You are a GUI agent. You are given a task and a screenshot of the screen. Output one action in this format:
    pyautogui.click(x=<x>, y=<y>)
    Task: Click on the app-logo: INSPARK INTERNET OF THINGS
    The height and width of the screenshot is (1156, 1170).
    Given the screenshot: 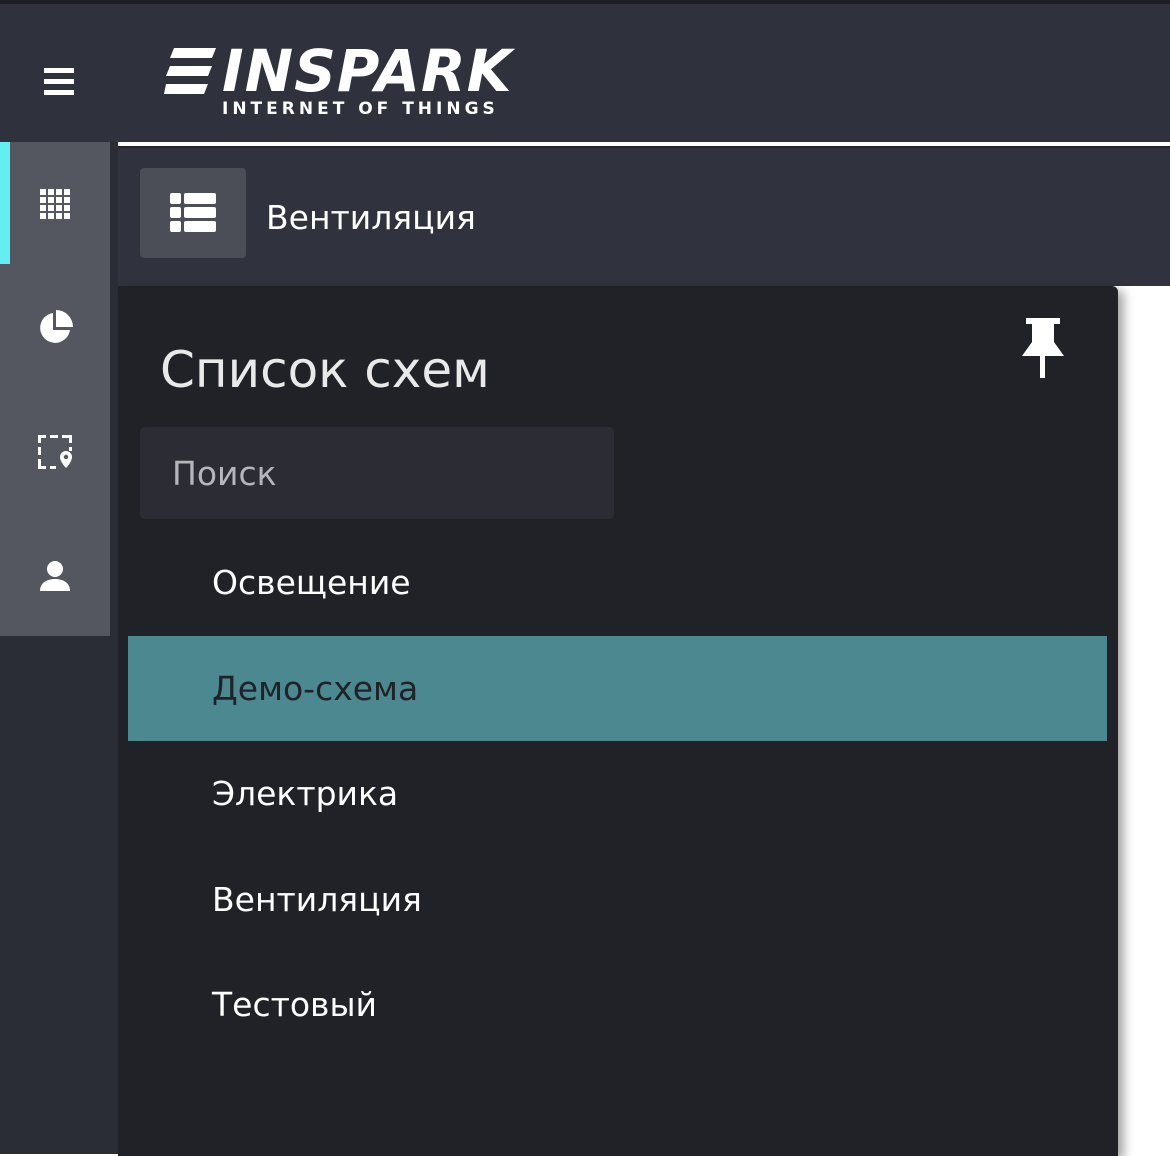 What is the action you would take?
    pyautogui.click(x=336, y=80)
    